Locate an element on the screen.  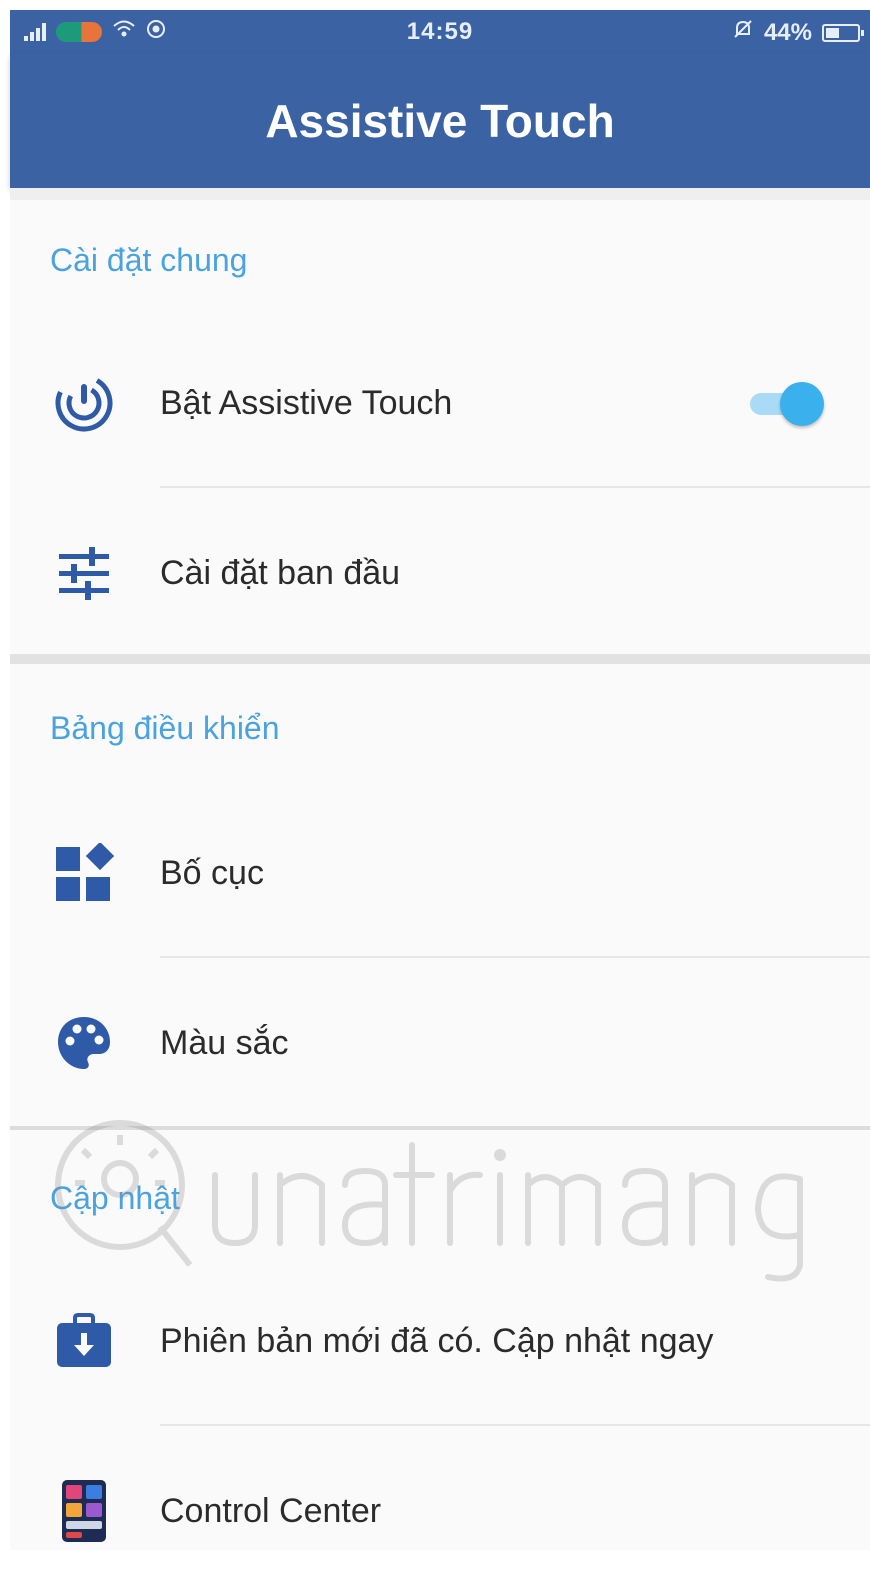
item-enable-assistive-touch: Bật Assistive Touch is located at coordinates (440, 403).